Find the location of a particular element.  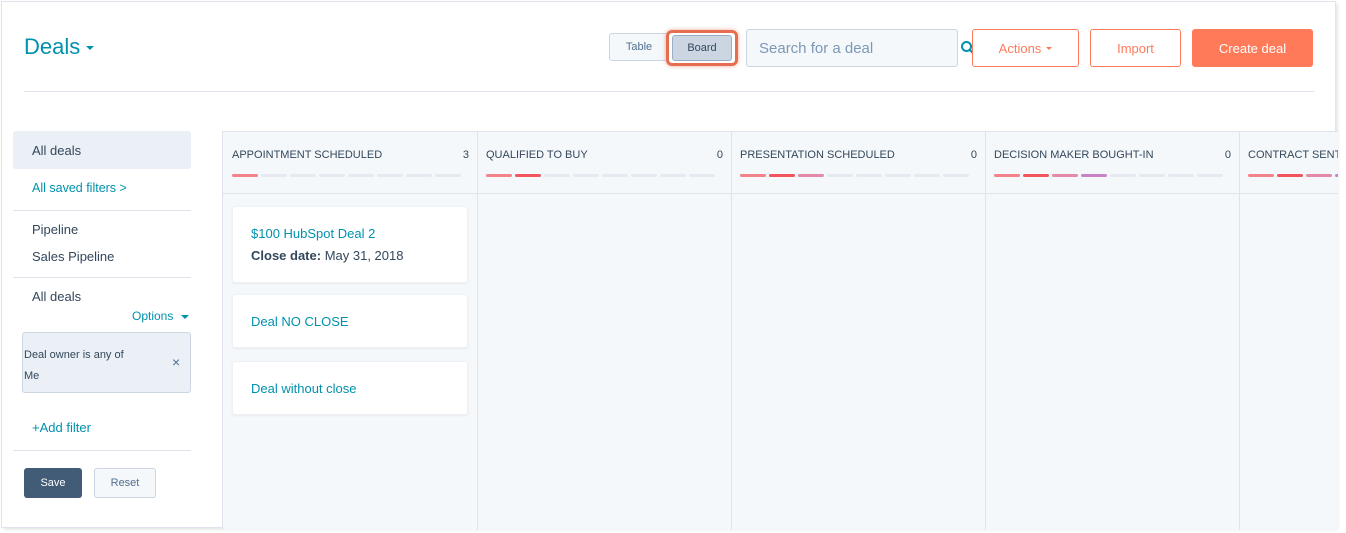

filter-condition: Deal owner is any of is located at coordinates (74, 355).